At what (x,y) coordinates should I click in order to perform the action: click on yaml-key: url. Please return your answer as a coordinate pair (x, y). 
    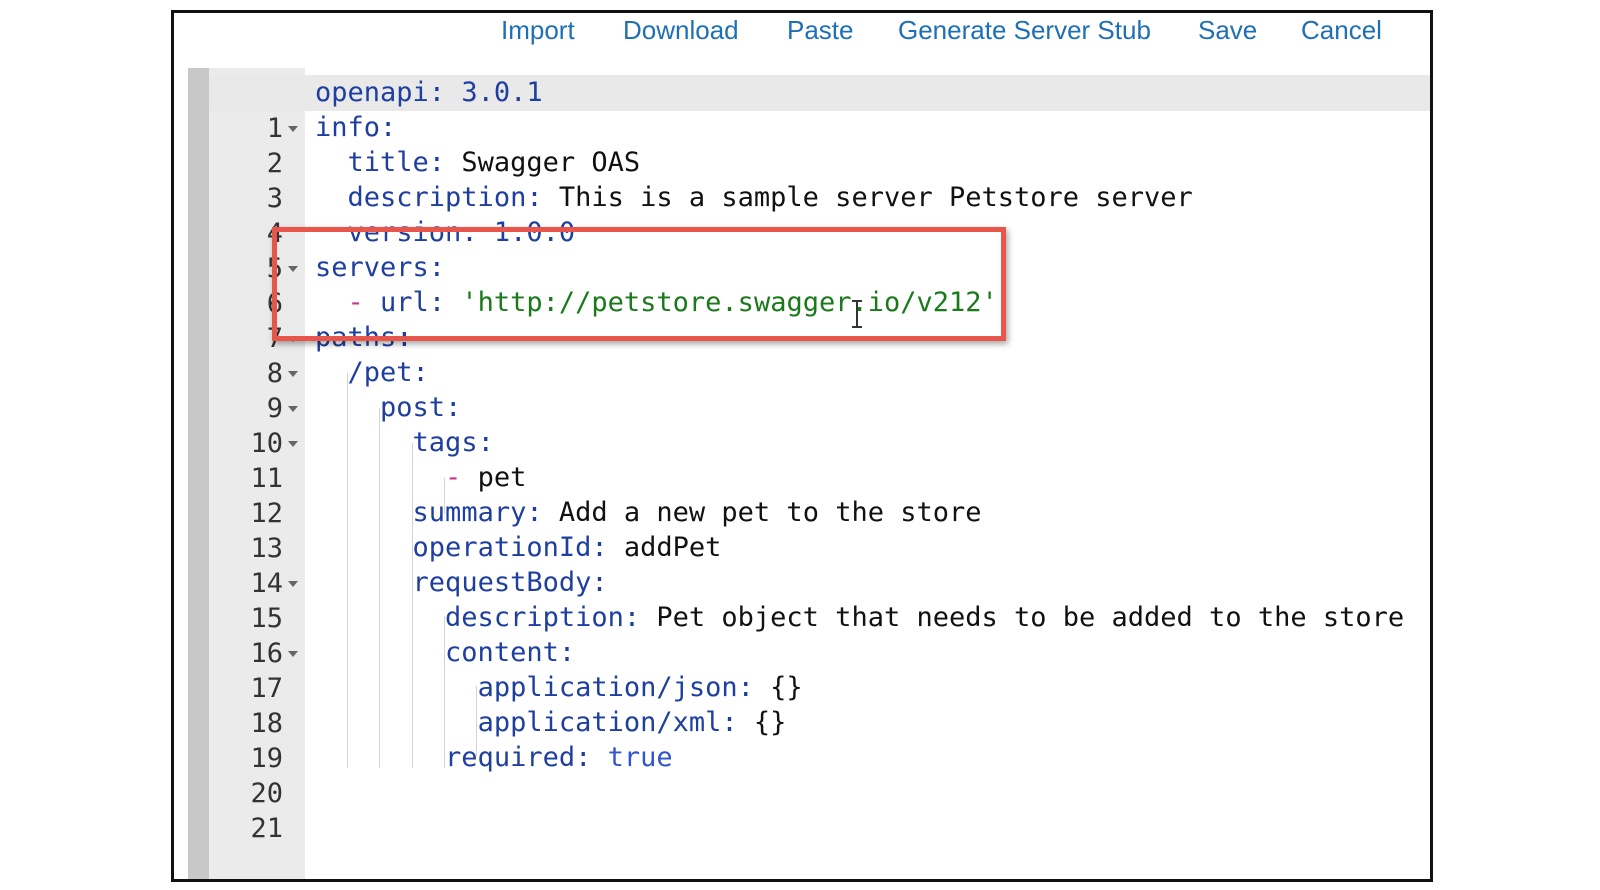
    Looking at the image, I should click on (404, 302).